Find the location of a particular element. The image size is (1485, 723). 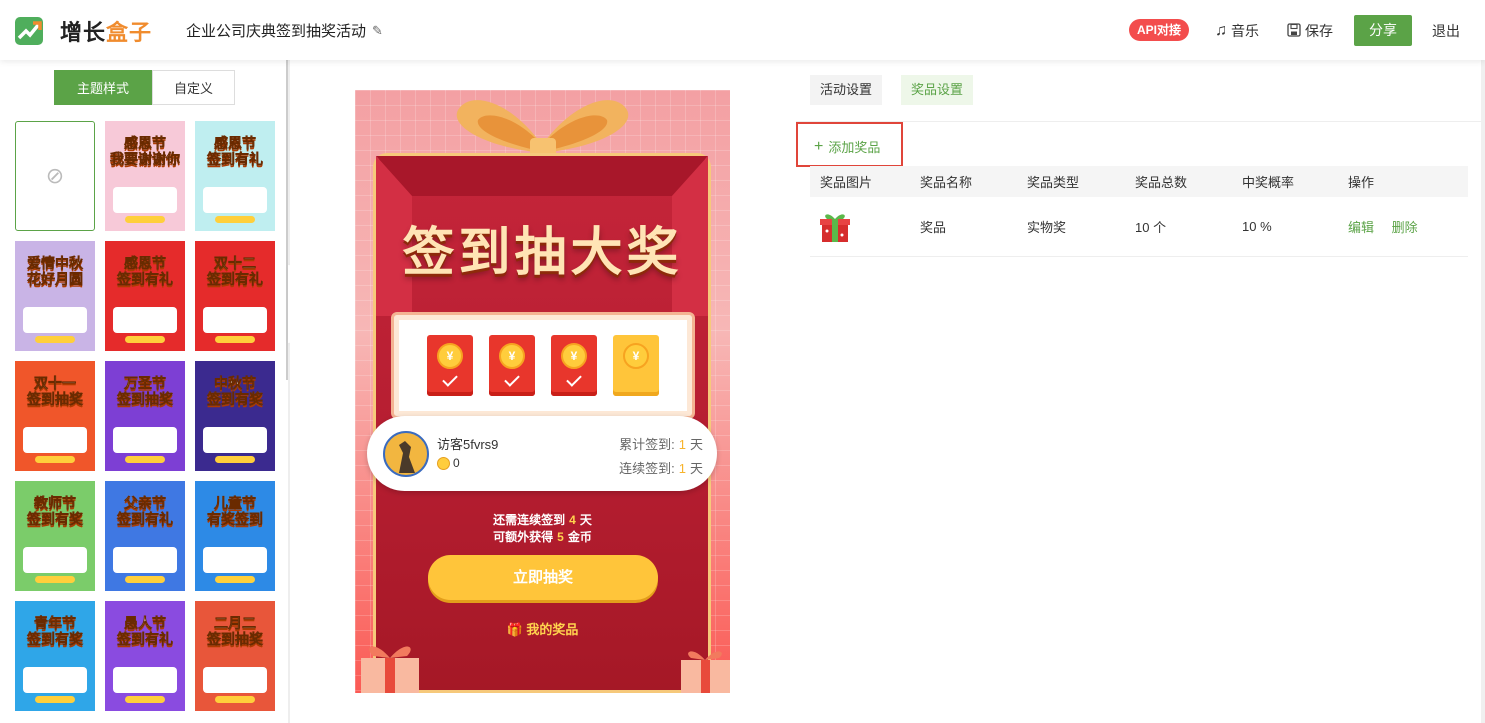

col-total: 奖品总数 is located at coordinates (1161, 182).